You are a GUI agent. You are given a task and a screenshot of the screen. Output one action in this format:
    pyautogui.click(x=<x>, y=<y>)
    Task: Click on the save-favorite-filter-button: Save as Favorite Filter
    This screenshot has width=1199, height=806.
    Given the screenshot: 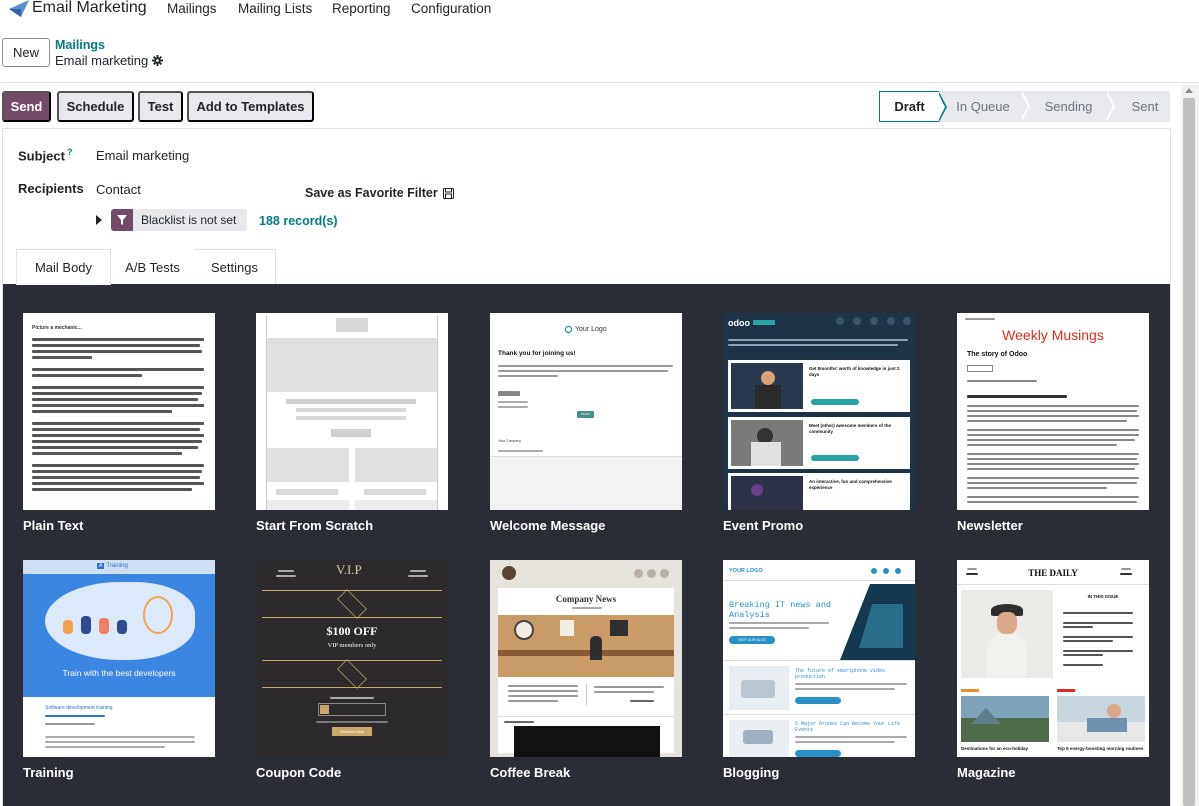 What is the action you would take?
    pyautogui.click(x=379, y=193)
    